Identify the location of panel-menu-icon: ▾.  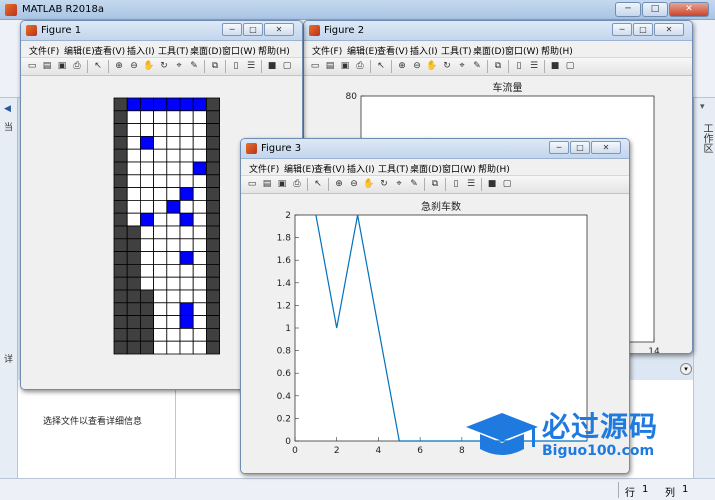
(686, 369).